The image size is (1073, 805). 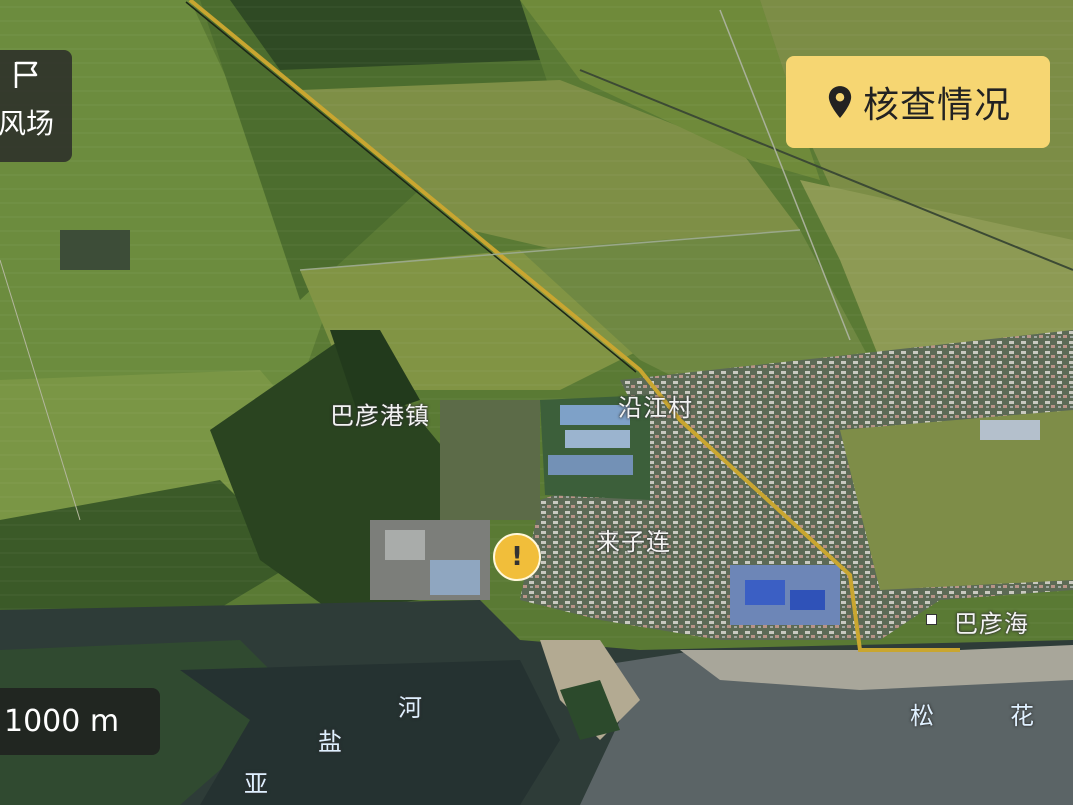 What do you see at coordinates (936, 105) in the screenshot?
I see `check-status-label: 核查情况` at bounding box center [936, 105].